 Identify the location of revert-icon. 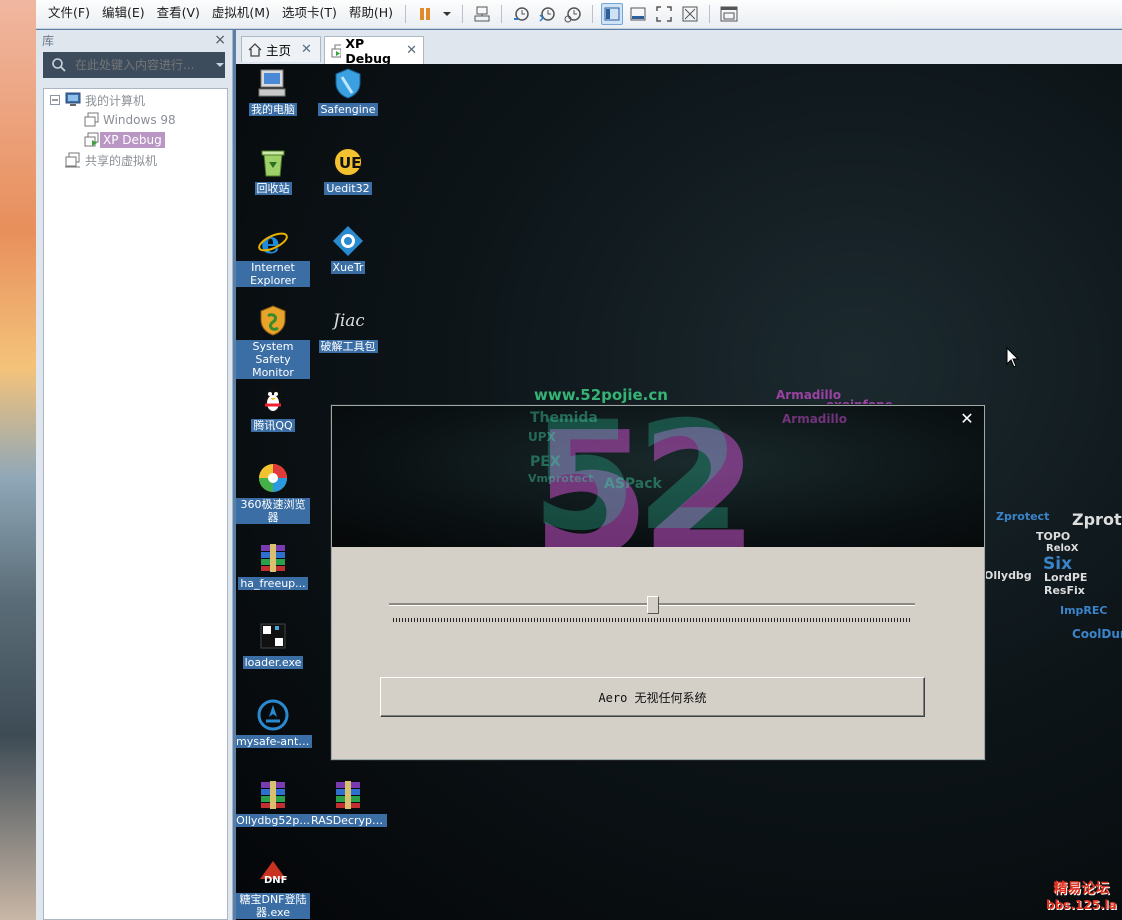
(547, 14).